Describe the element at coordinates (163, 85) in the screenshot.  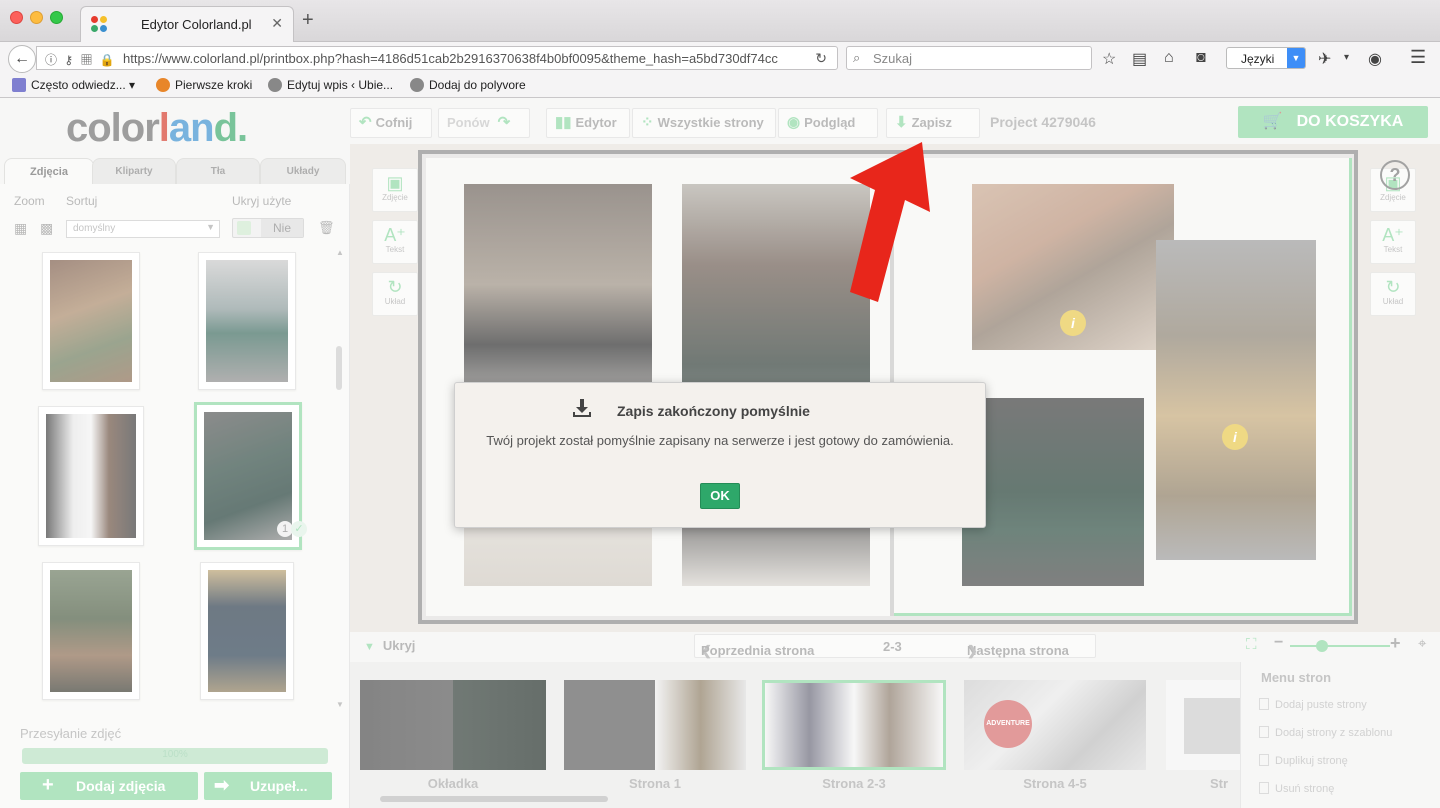
I see `firefox-icon` at that location.